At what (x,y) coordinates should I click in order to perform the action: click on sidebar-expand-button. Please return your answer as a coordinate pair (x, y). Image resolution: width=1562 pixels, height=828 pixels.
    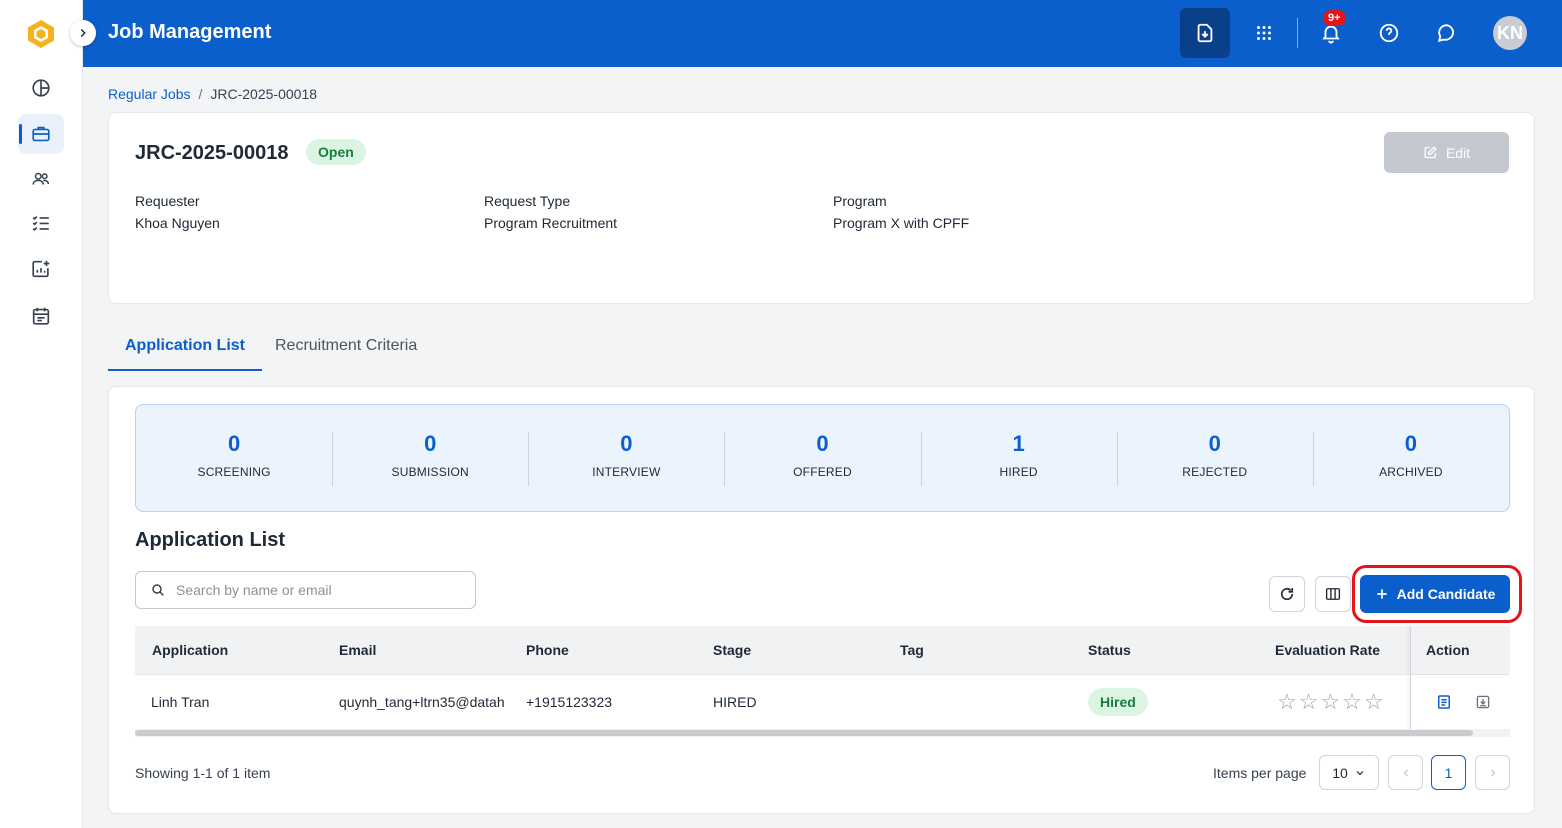
    Looking at the image, I should click on (83, 33).